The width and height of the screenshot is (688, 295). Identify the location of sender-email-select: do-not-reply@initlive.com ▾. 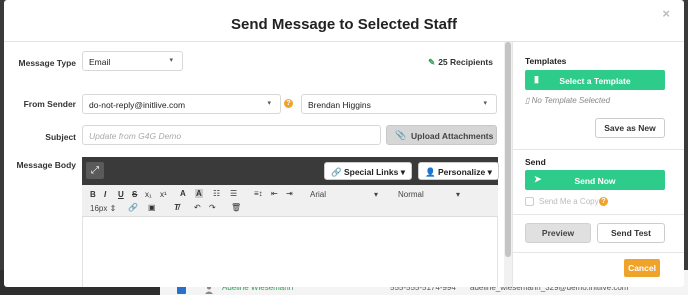
(181, 104).